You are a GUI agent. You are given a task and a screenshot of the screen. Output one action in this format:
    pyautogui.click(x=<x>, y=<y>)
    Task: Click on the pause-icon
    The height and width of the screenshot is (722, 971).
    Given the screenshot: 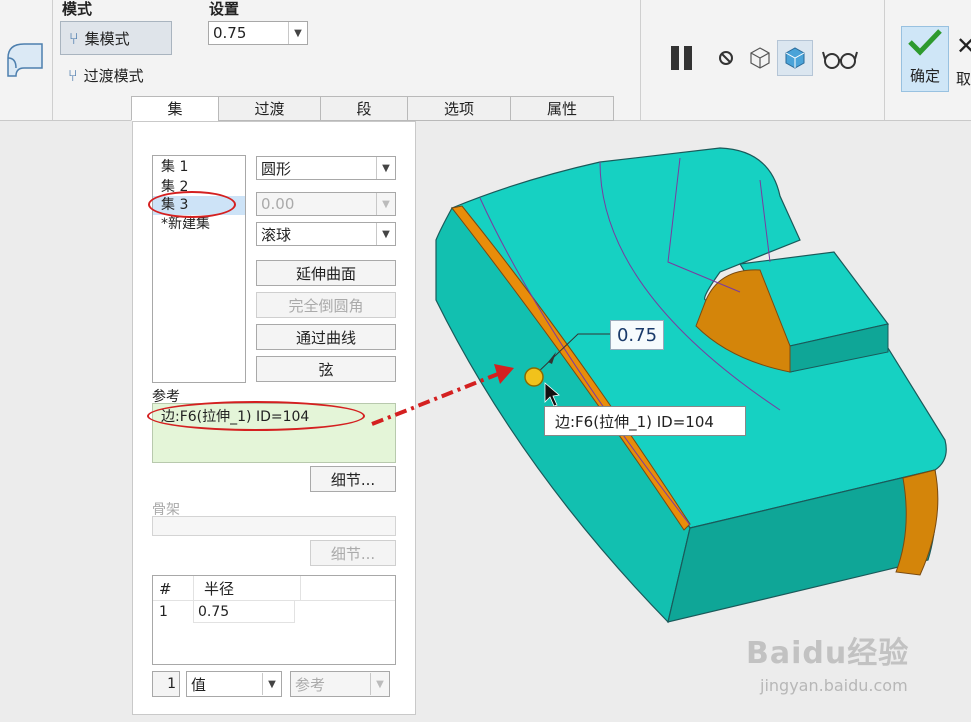 What is the action you would take?
    pyautogui.click(x=682, y=58)
    